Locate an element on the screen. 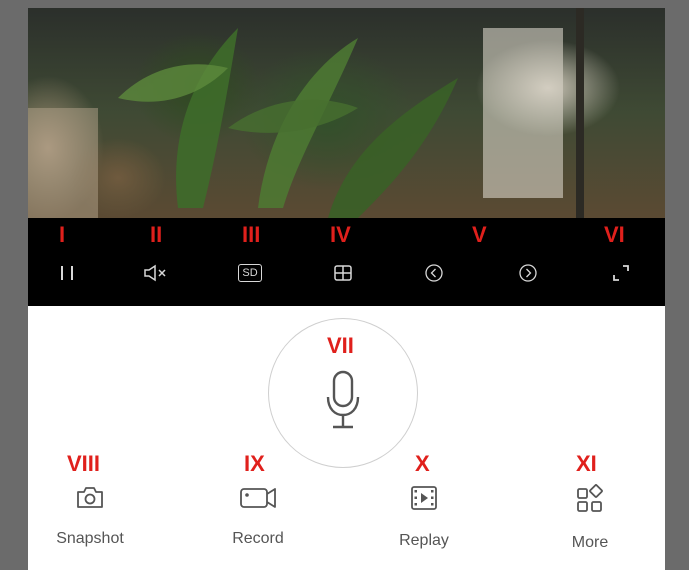  pause-icon is located at coordinates (67, 273).